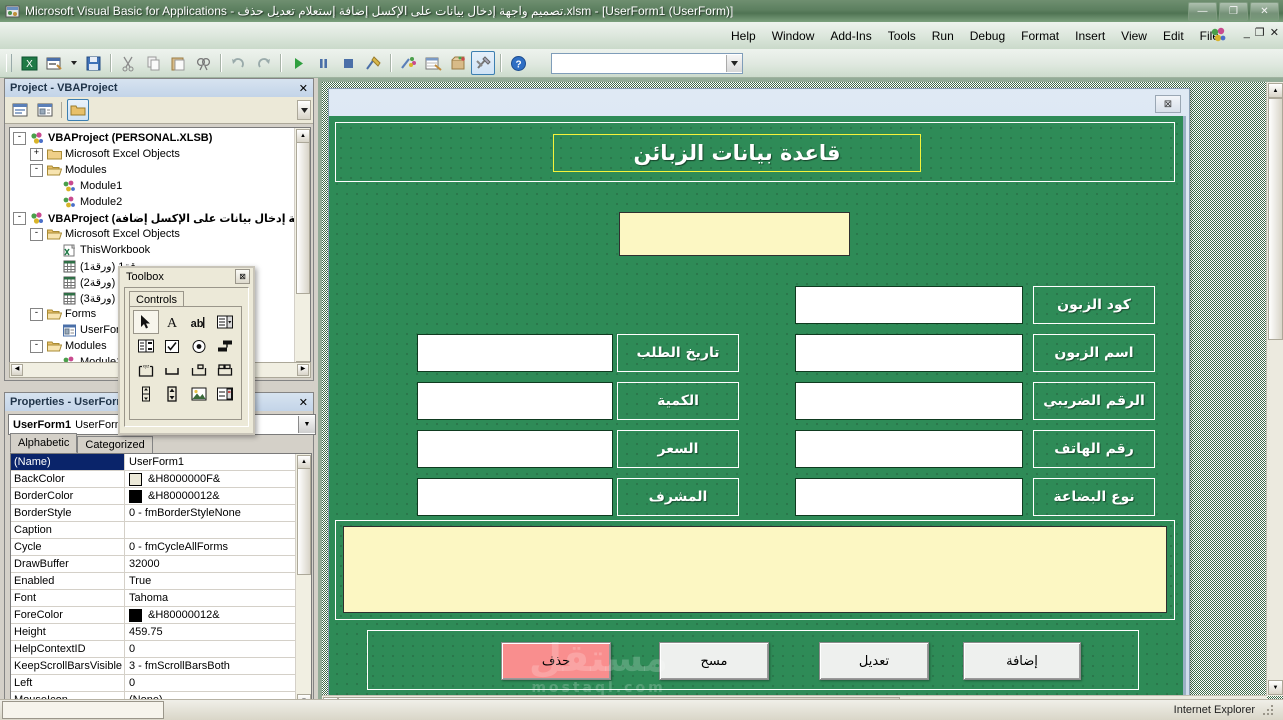 The image size is (1283, 720). Describe the element at coordinates (483, 63) in the screenshot. I see `toolbox-icon` at that location.